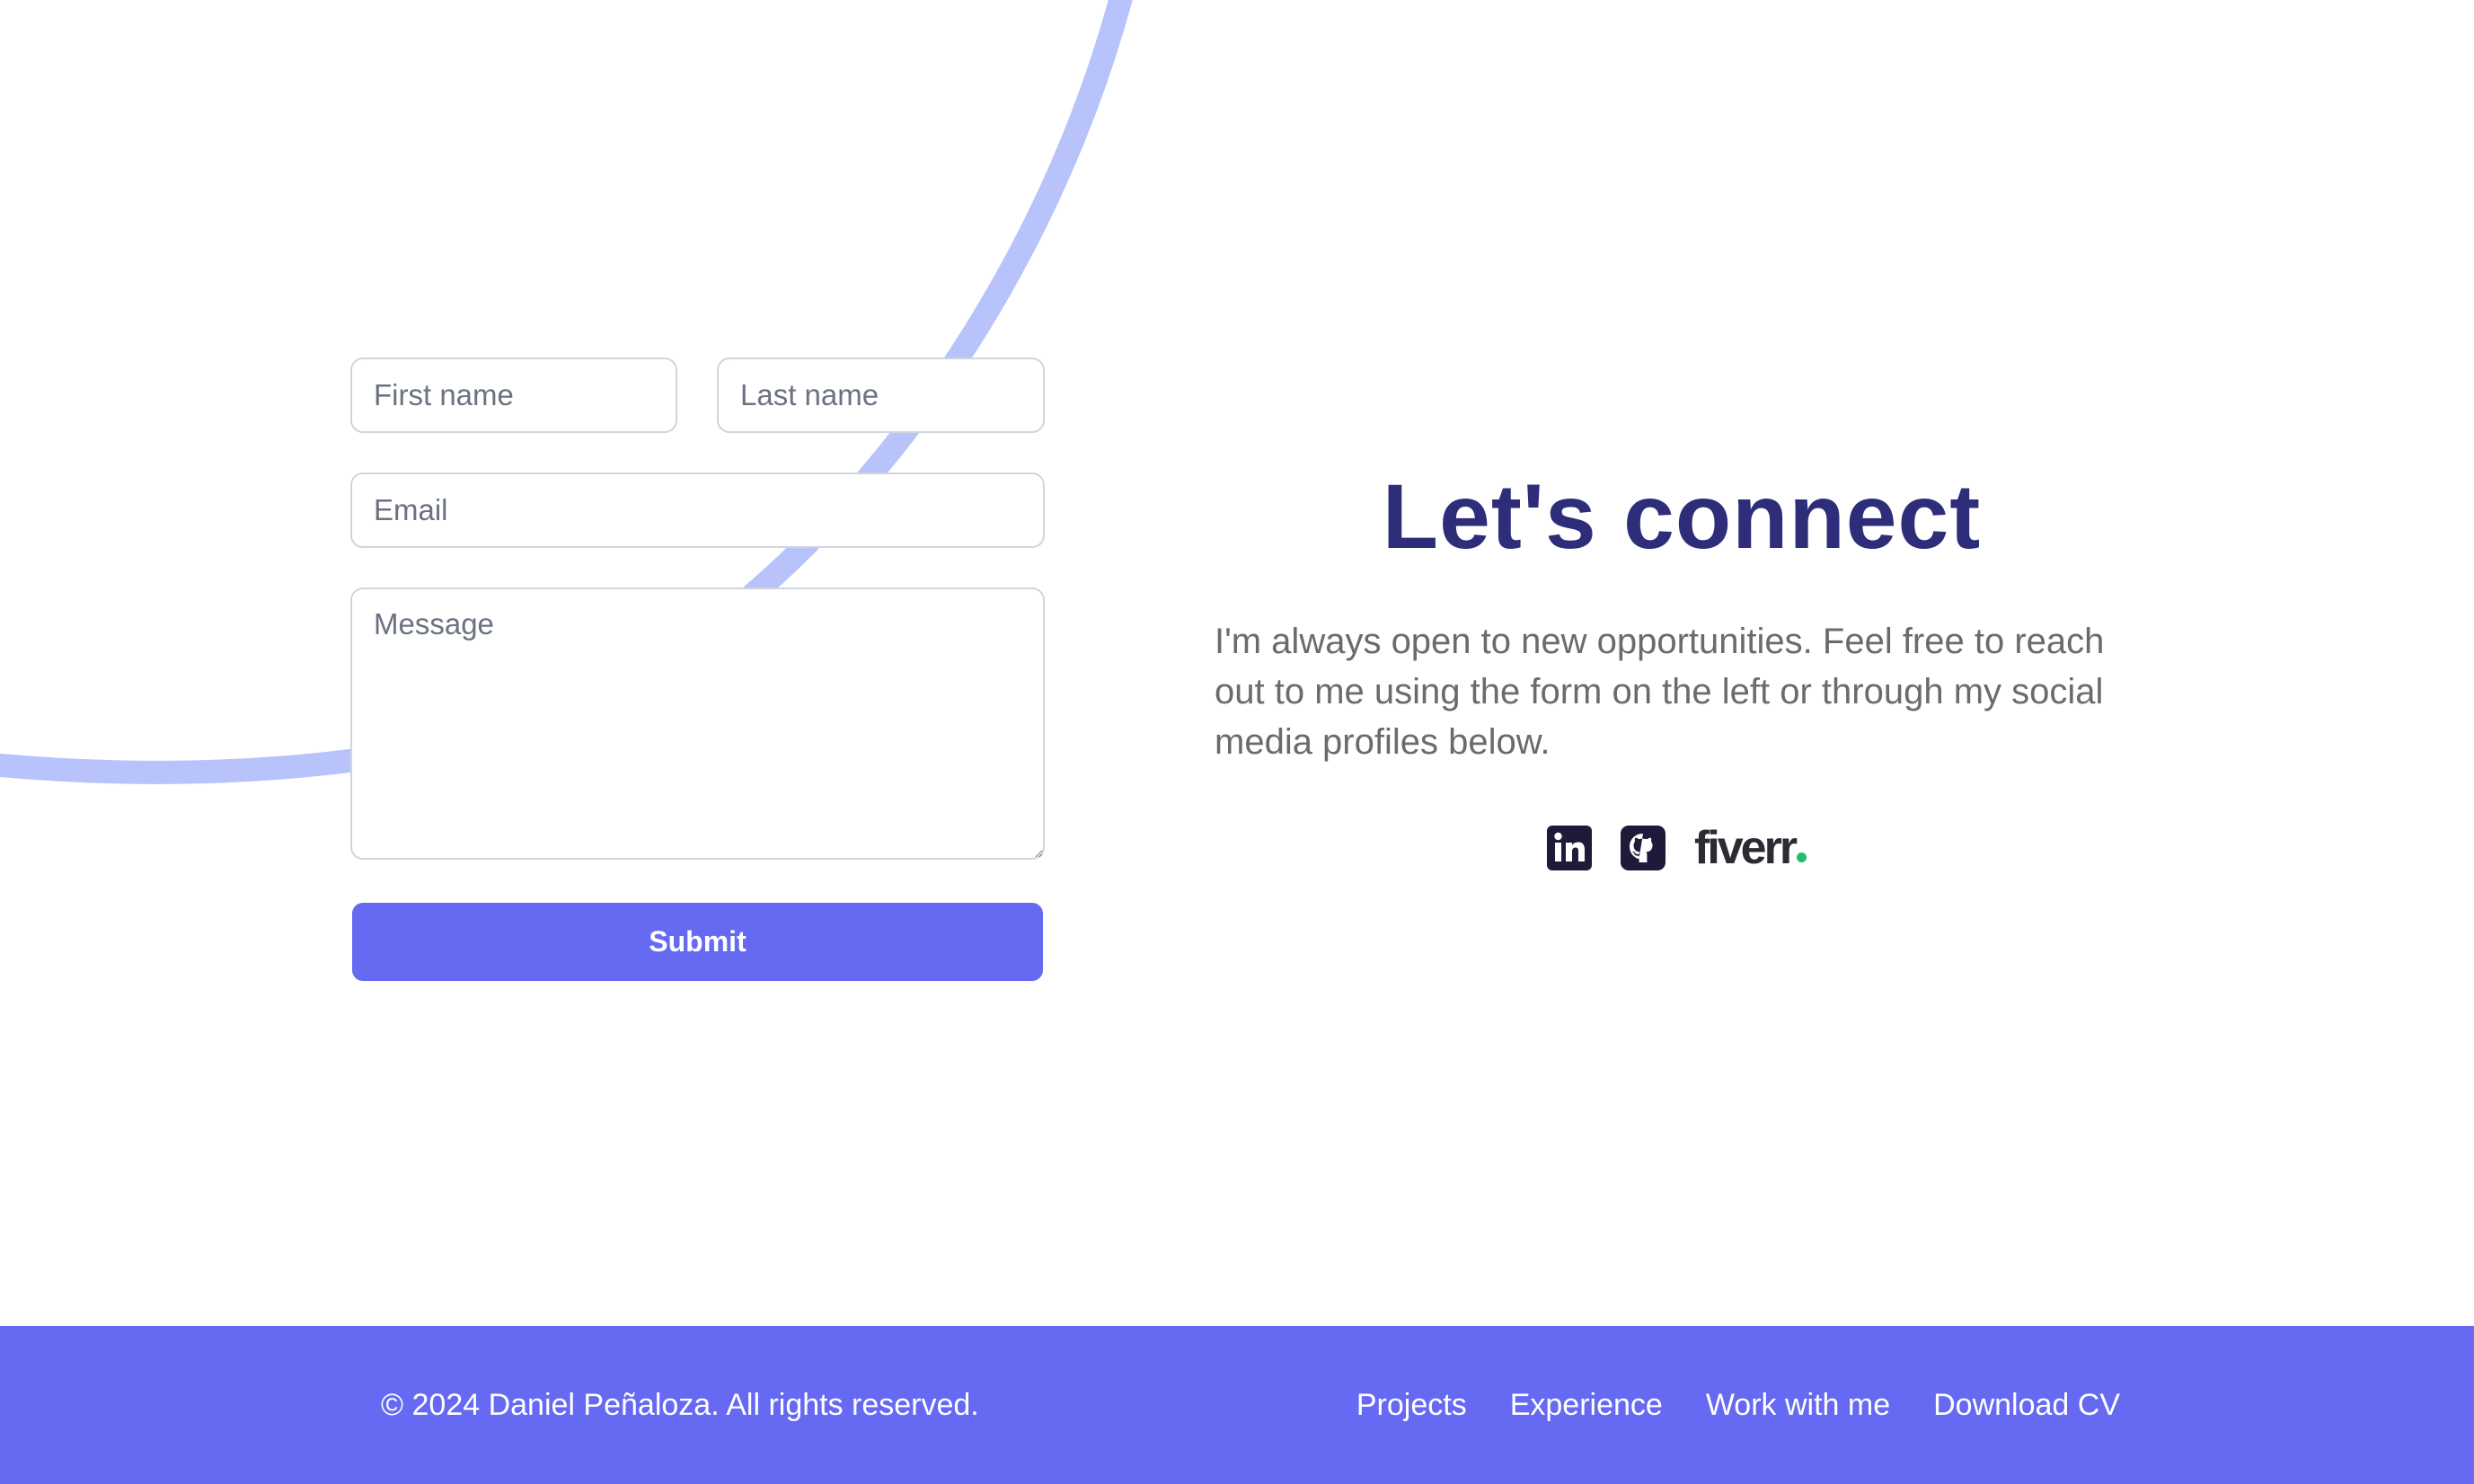  I want to click on github-icon, so click(1643, 848).